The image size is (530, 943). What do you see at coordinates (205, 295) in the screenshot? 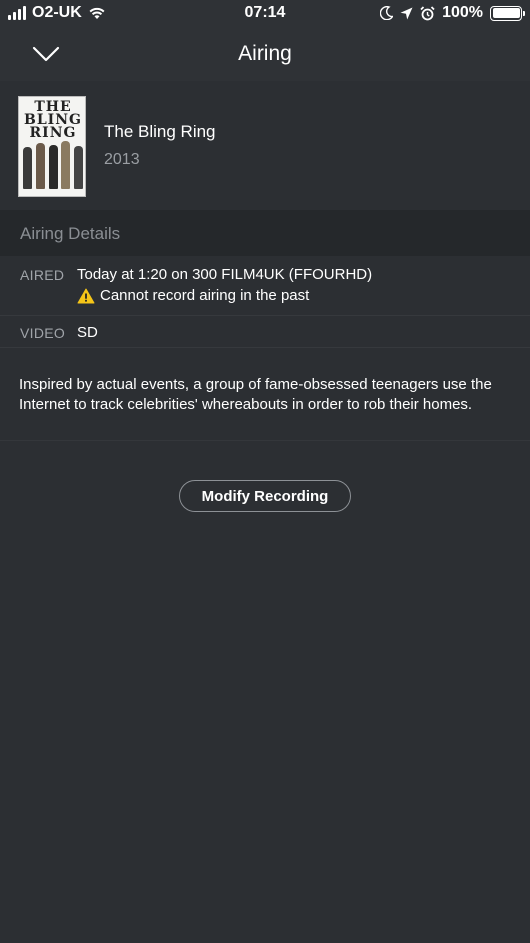
I see `aired-warning-text: Cannot record airing in the past` at bounding box center [205, 295].